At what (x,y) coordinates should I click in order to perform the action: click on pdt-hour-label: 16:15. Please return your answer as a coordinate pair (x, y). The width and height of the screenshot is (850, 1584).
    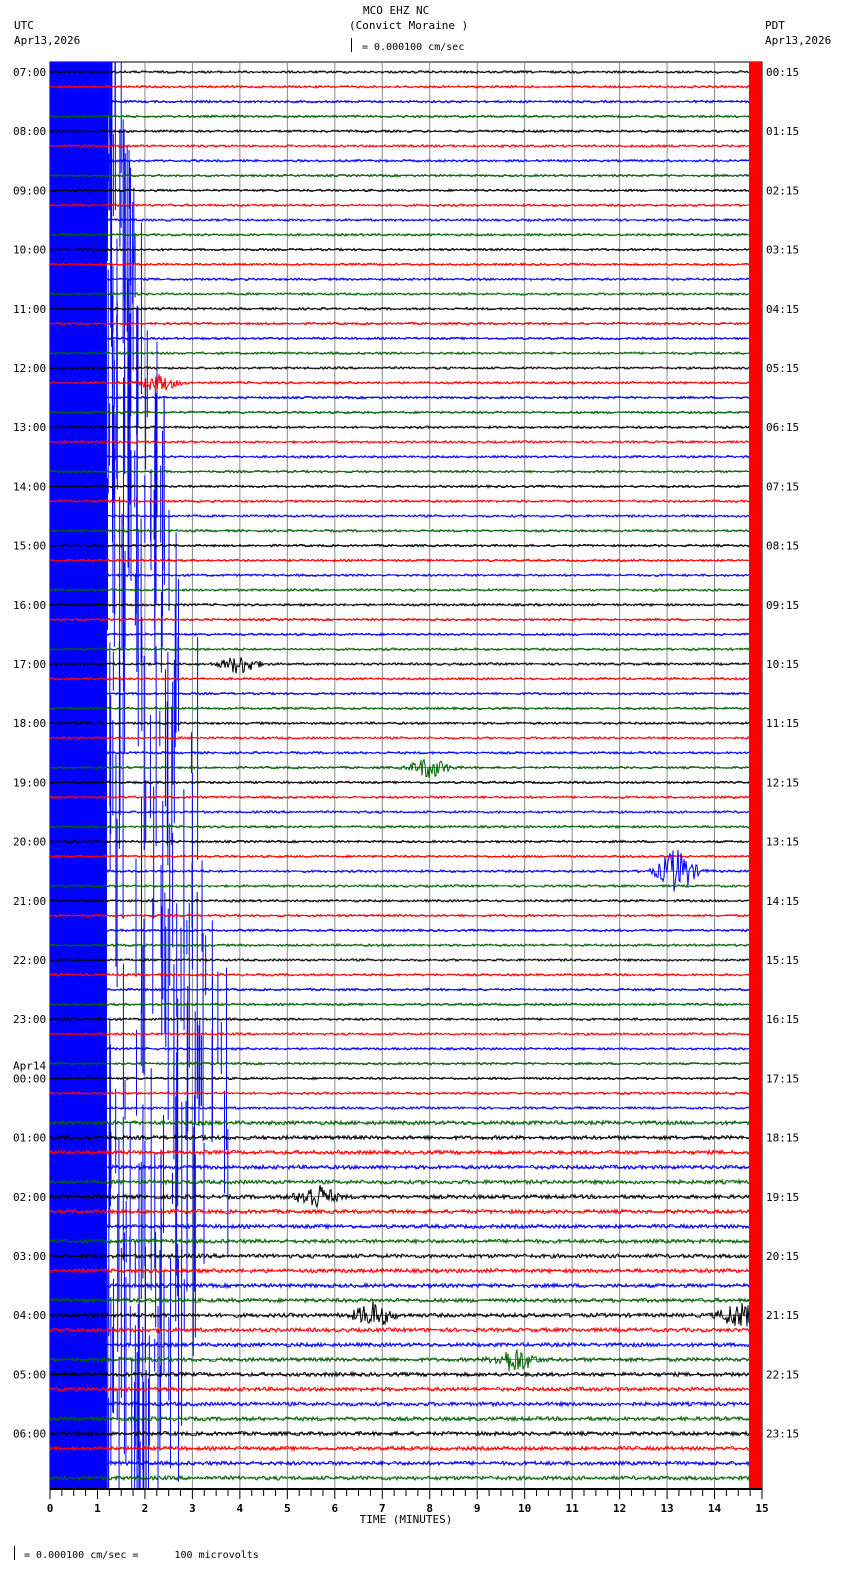
    Looking at the image, I should click on (782, 1019).